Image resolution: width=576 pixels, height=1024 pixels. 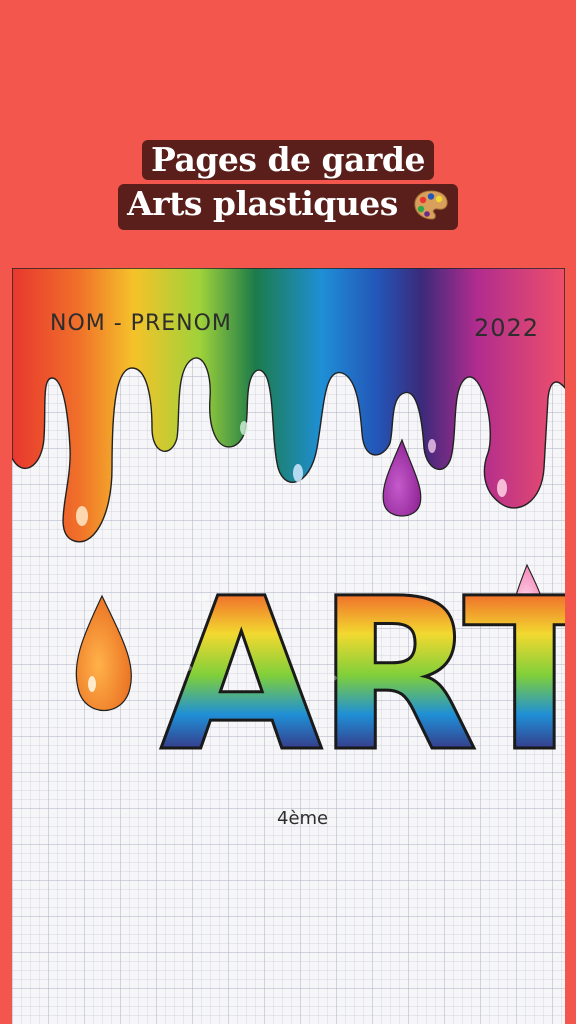 I want to click on title-line-2-text: Arts plastiques, so click(x=262, y=203).